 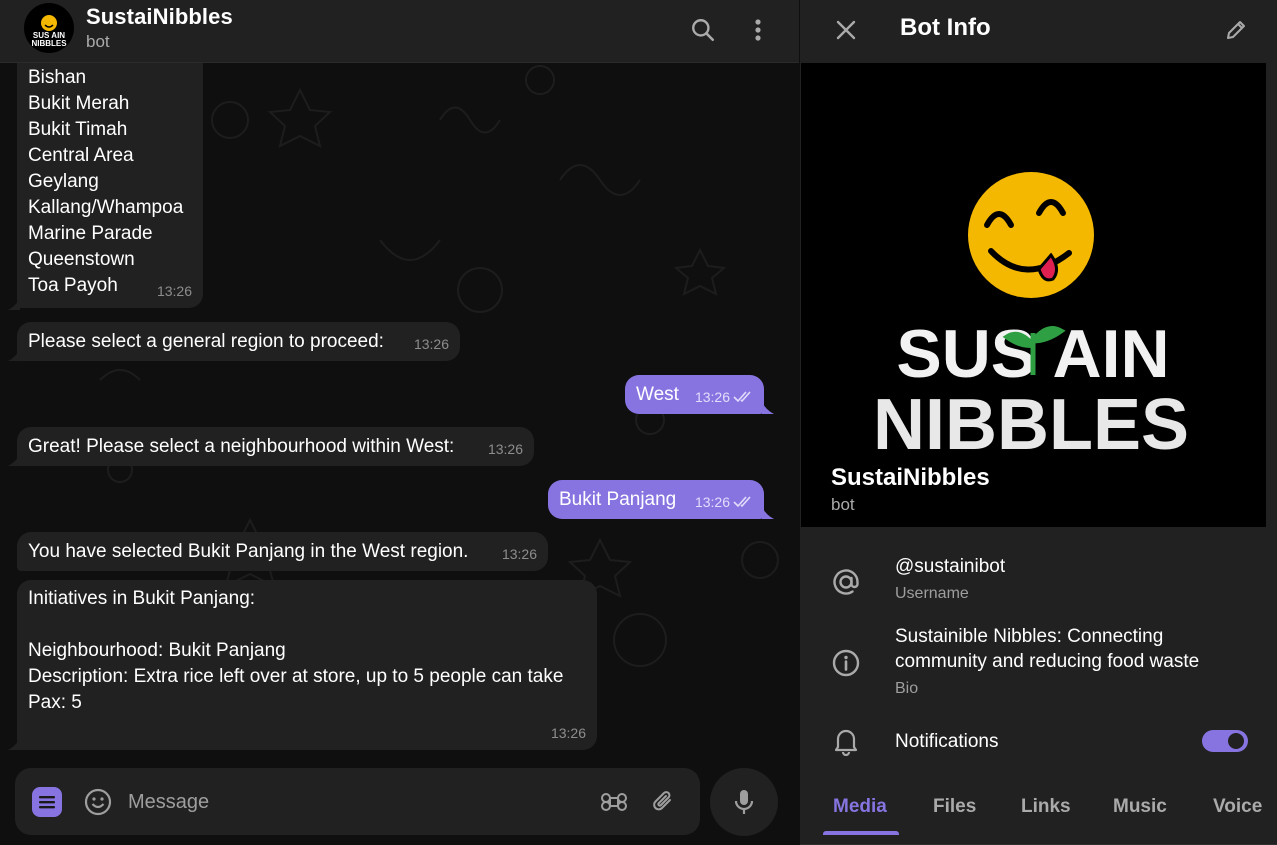 I want to click on more-options-button, so click(x=758, y=30).